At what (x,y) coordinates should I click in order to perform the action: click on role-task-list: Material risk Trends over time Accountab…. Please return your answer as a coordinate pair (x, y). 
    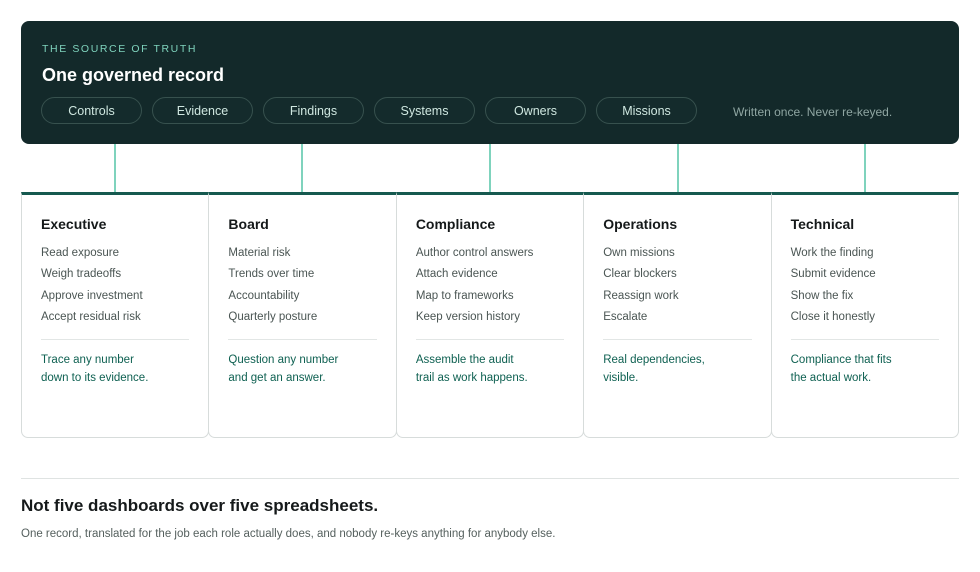
    Looking at the image, I should click on (272, 287).